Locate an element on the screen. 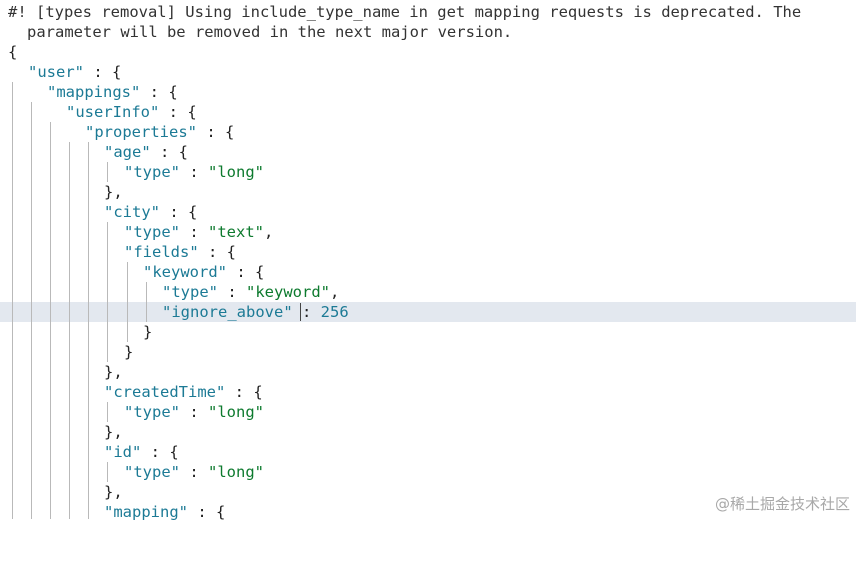 This screenshot has height=562, width=856. code-line: "properties" : { is located at coordinates (428, 132).